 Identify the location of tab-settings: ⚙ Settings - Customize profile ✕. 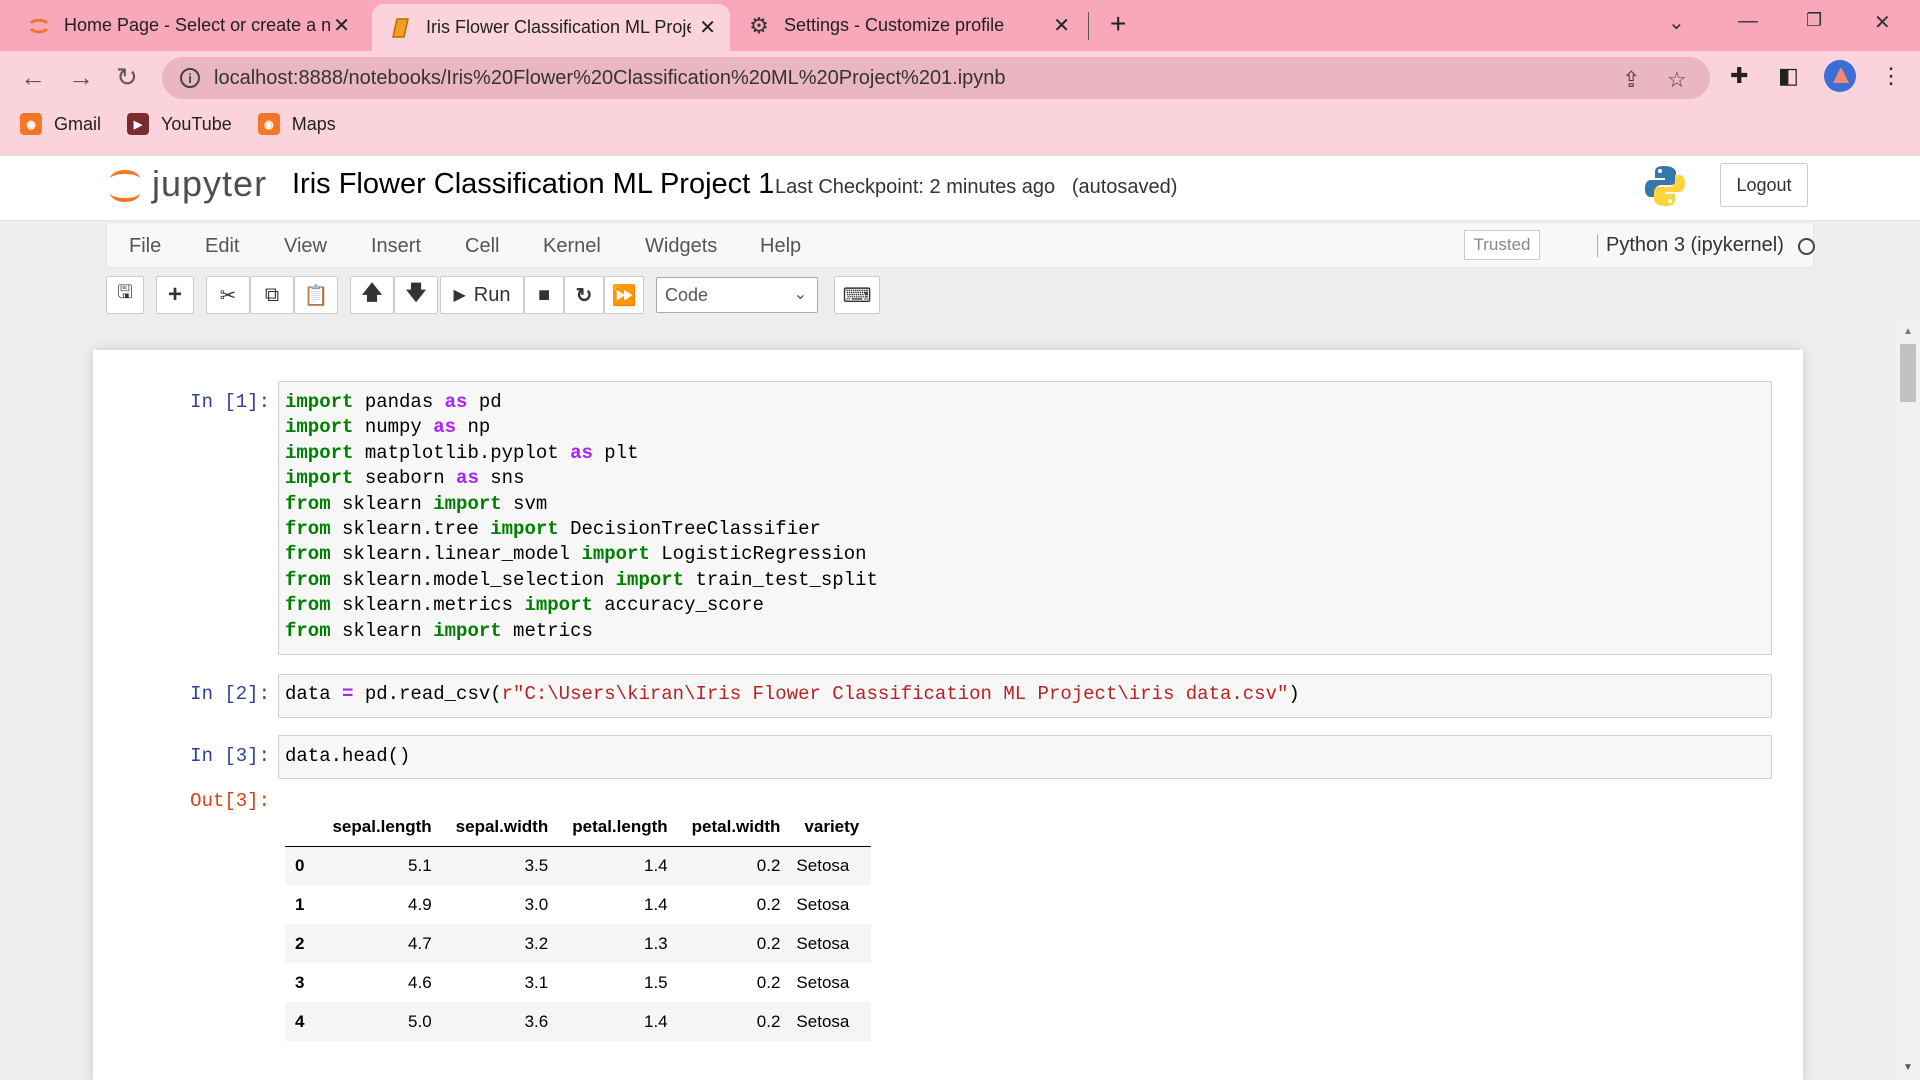
(916, 25).